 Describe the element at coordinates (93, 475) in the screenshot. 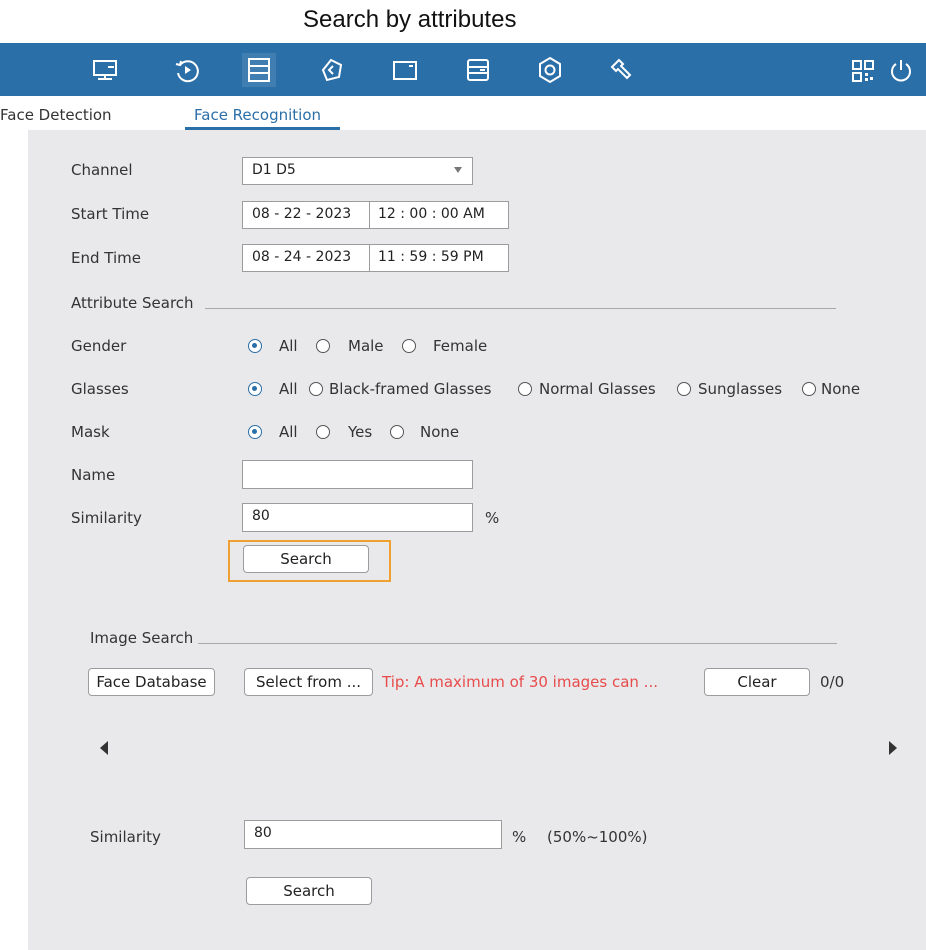

I see `name-label: Name` at that location.